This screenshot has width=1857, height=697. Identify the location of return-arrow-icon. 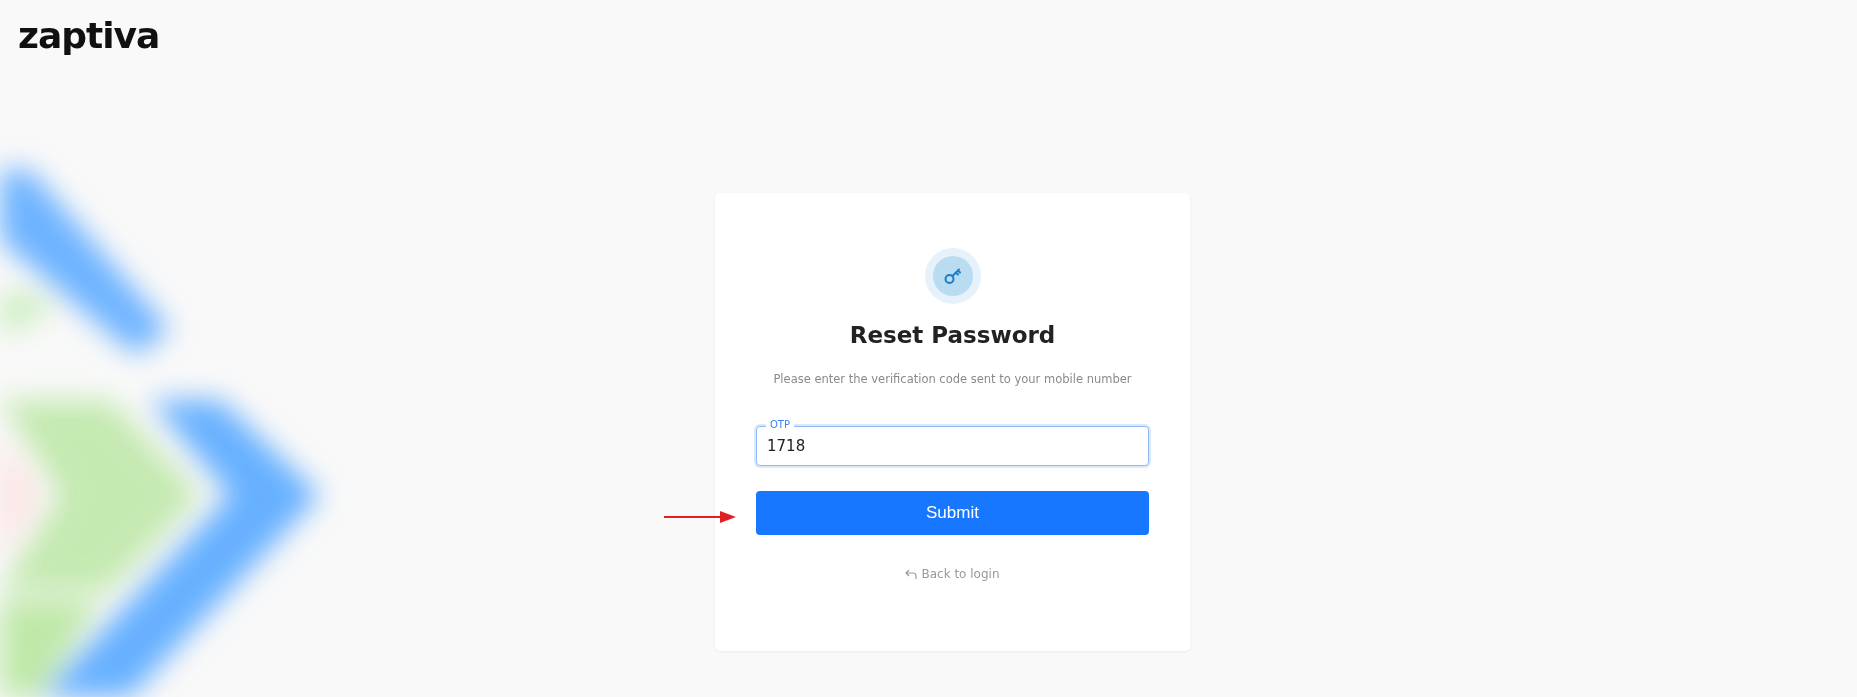
(911, 574).